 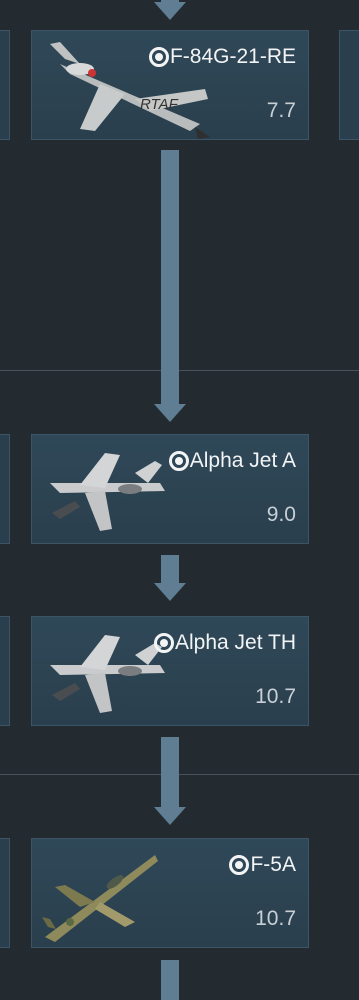 I want to click on vehicle-name-label: F-84G-21-RE, so click(x=222, y=57).